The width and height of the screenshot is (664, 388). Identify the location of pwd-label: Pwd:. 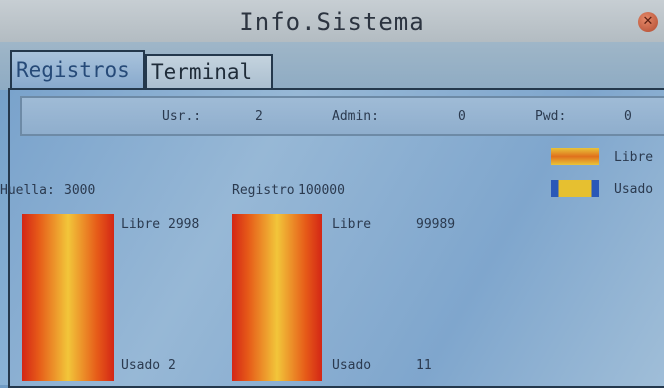
(551, 116).